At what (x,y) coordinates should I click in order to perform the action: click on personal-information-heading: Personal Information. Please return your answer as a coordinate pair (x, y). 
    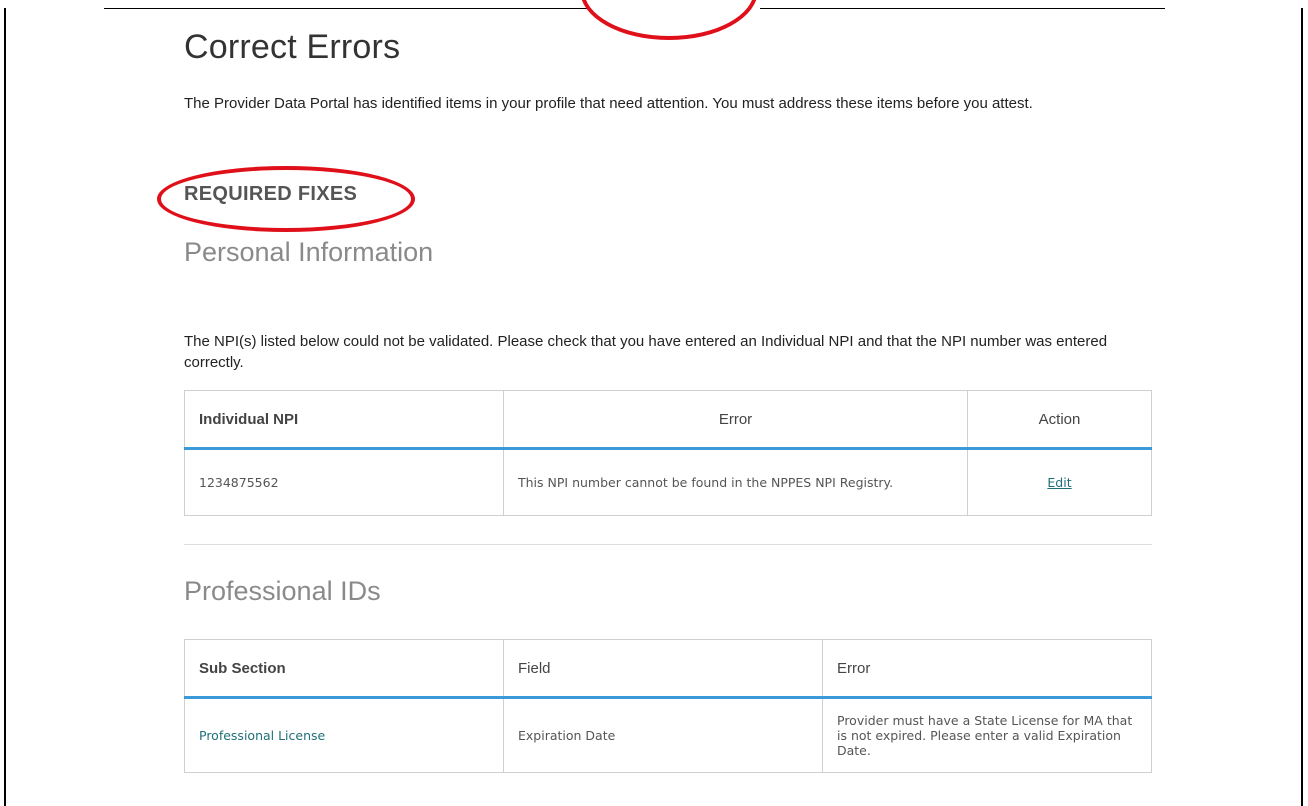
    Looking at the image, I should click on (309, 252).